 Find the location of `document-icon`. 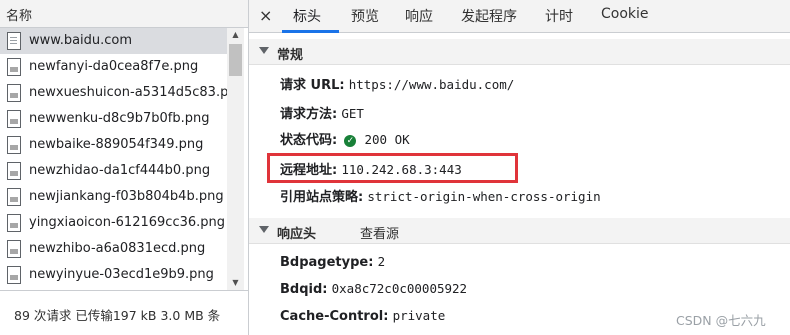

document-icon is located at coordinates (14, 41).